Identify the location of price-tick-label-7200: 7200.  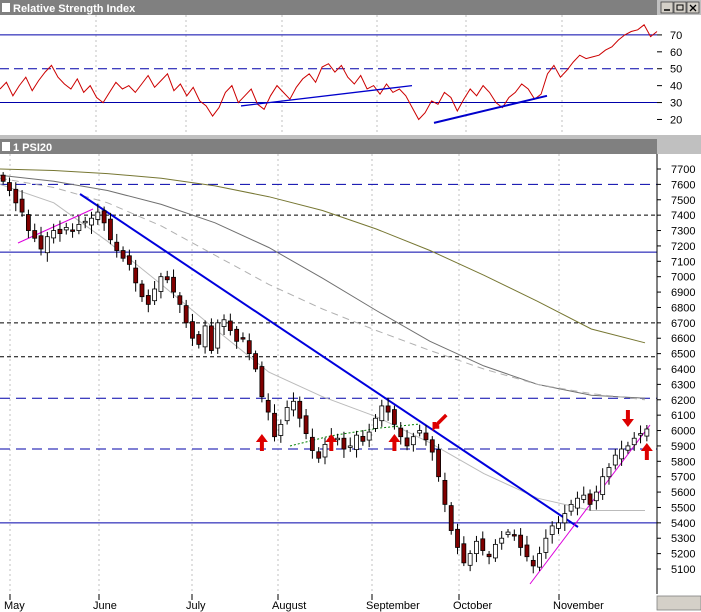
(683, 247).